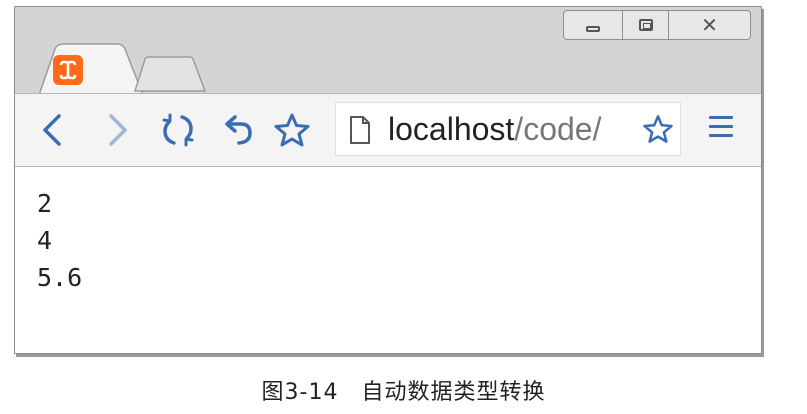 Image resolution: width=807 pixels, height=414 pixels. I want to click on xampp-favicon-icon, so click(68, 70).